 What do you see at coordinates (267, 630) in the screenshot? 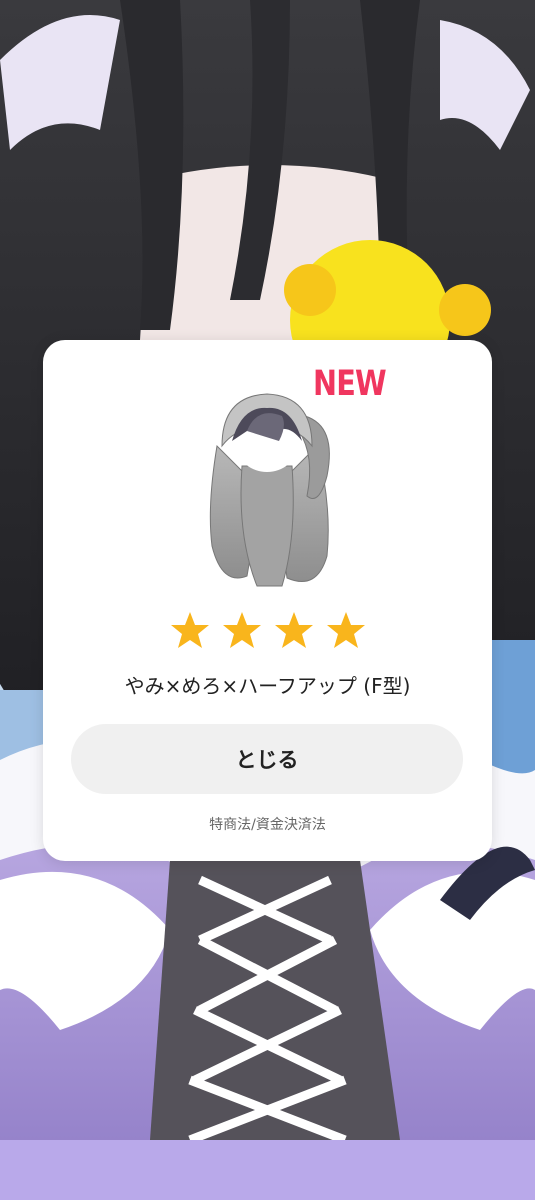
I see `rarity-stars` at bounding box center [267, 630].